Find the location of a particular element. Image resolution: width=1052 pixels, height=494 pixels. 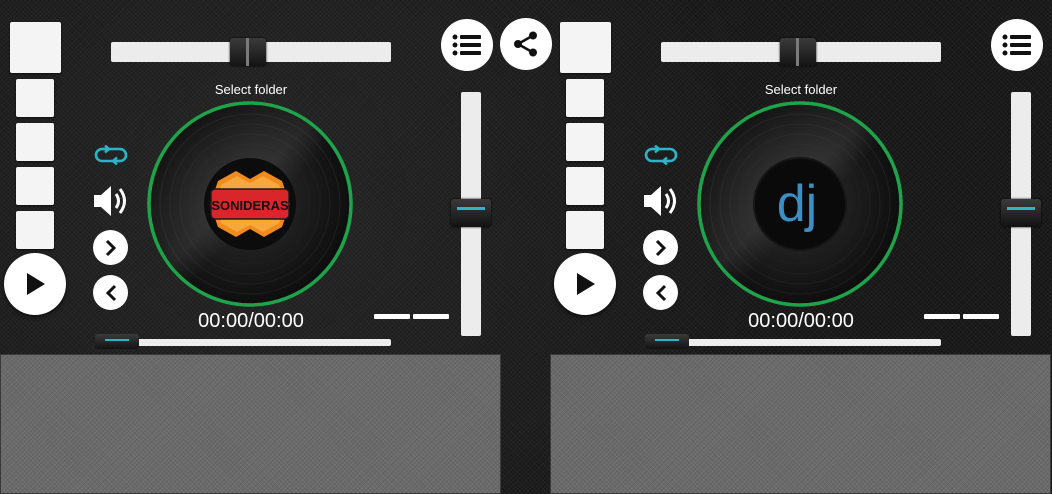

svg-text: dj is located at coordinates (797, 204).